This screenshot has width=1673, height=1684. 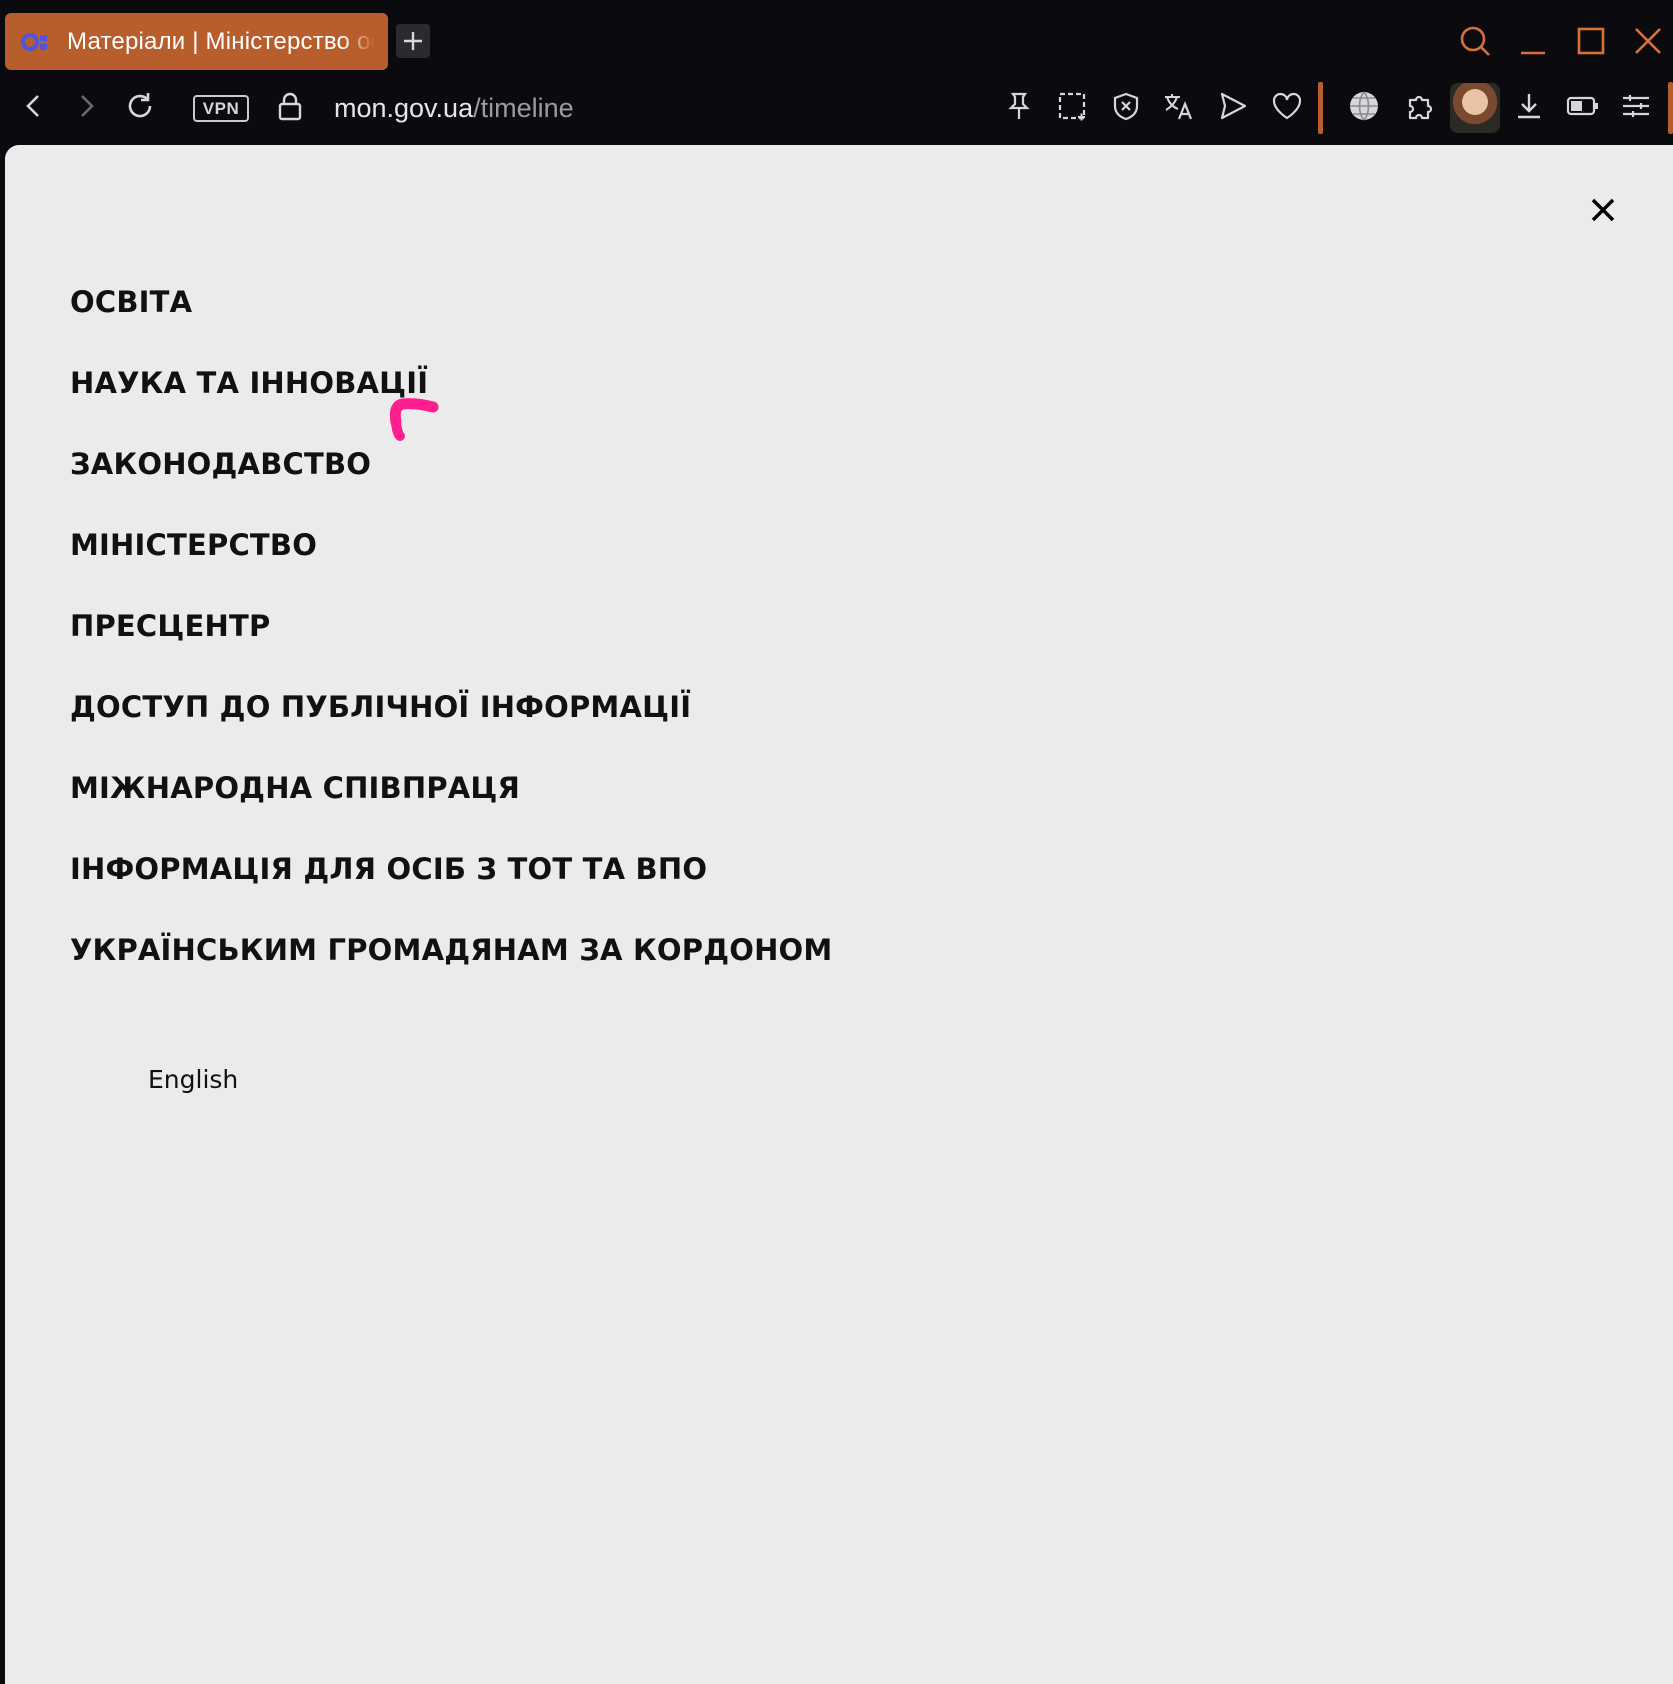 I want to click on menu-item-tot-vpo-info: ІНФОРМАЦІЯ ДЛЯ ОСІБ З ТОТ ТА ВПО, so click(x=451, y=892).